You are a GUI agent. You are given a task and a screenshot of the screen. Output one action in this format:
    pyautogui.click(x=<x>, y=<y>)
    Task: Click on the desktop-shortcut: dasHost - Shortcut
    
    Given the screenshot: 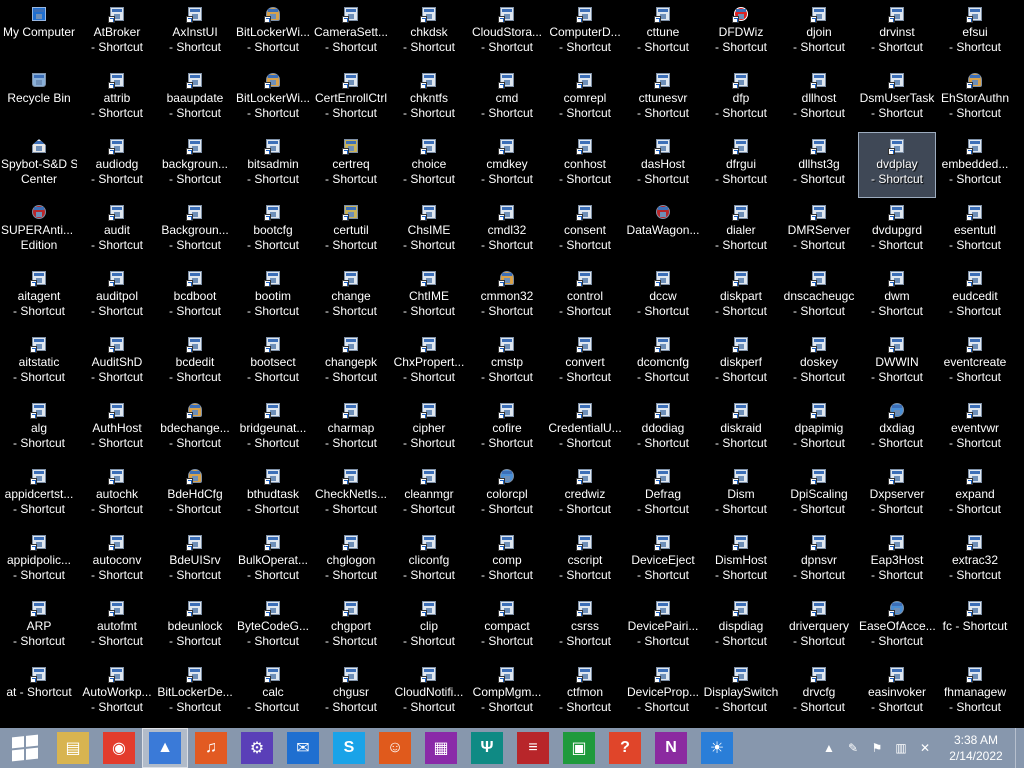 What is the action you would take?
    pyautogui.click(x=663, y=165)
    